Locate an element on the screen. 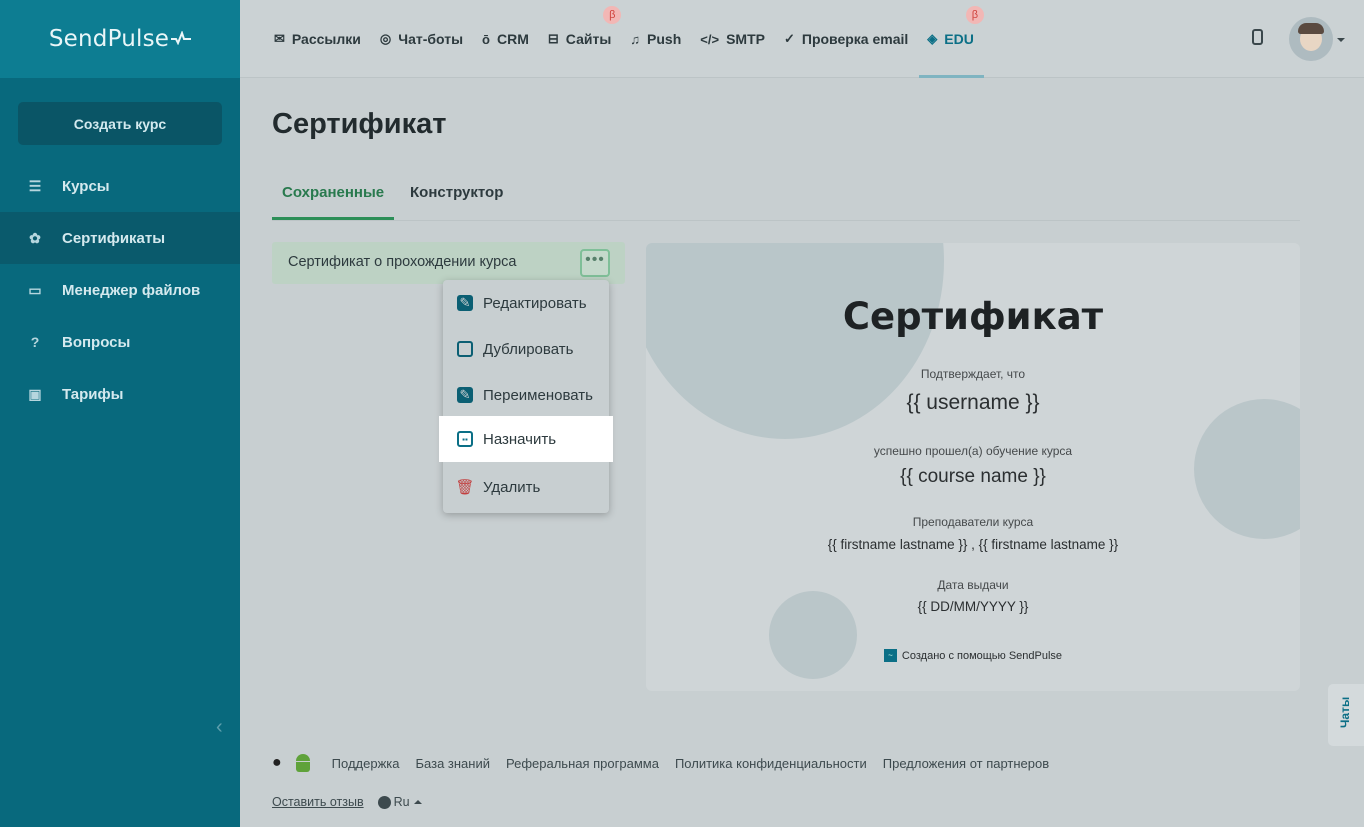 This screenshot has height=827, width=1364. sidebar-item-tariffs: ▣ Тарифы is located at coordinates (120, 394).